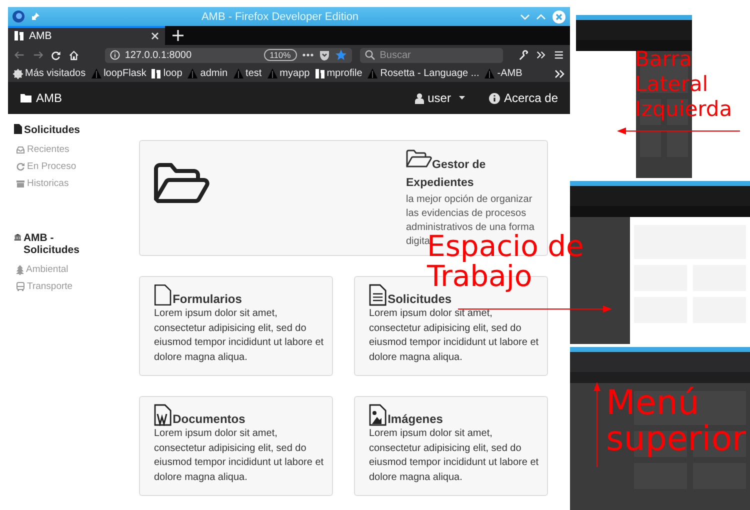 This screenshot has height=510, width=750. What do you see at coordinates (288, 73) in the screenshot?
I see `bookmark-item: myapp` at bounding box center [288, 73].